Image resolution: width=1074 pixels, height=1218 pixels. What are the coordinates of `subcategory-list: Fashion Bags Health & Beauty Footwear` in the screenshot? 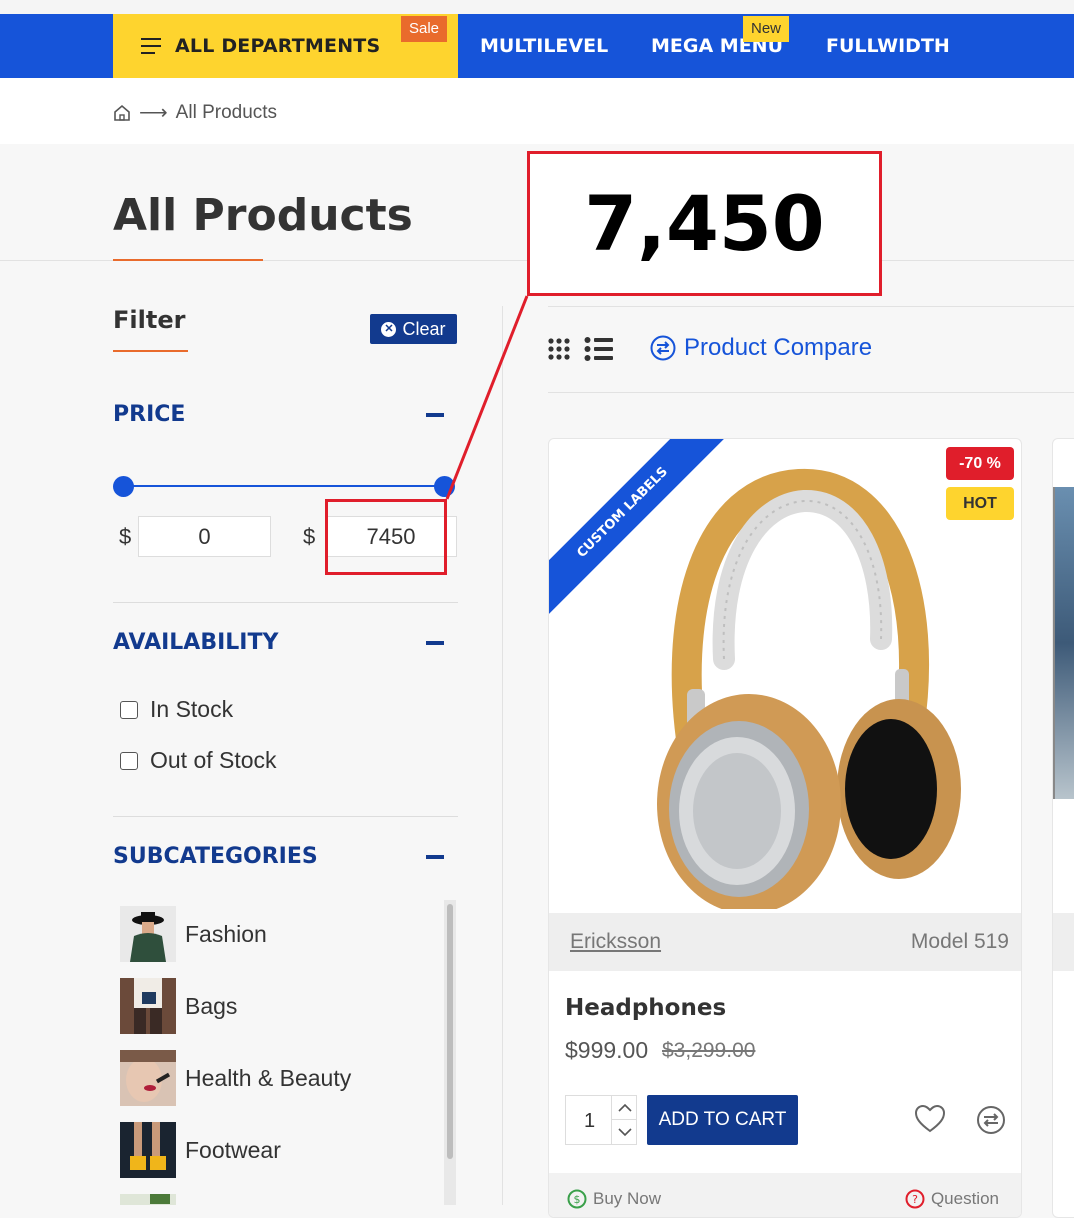 It's located at (285, 1052).